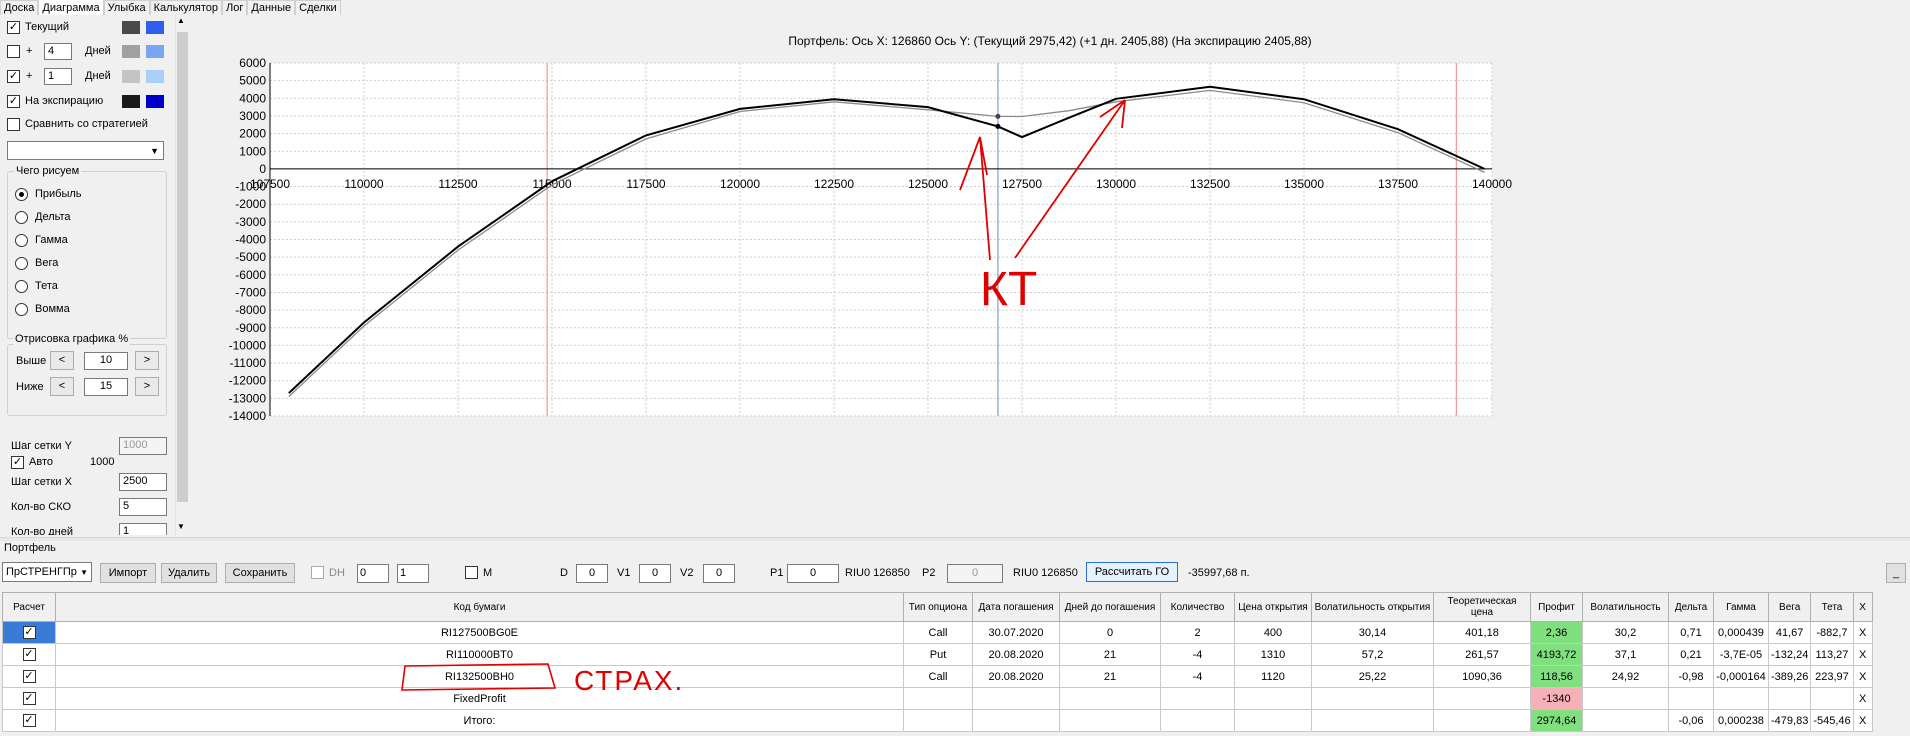 The height and width of the screenshot is (736, 1910). Describe the element at coordinates (373, 573) in the screenshot. I see `dh-stepper-1: 0` at that location.